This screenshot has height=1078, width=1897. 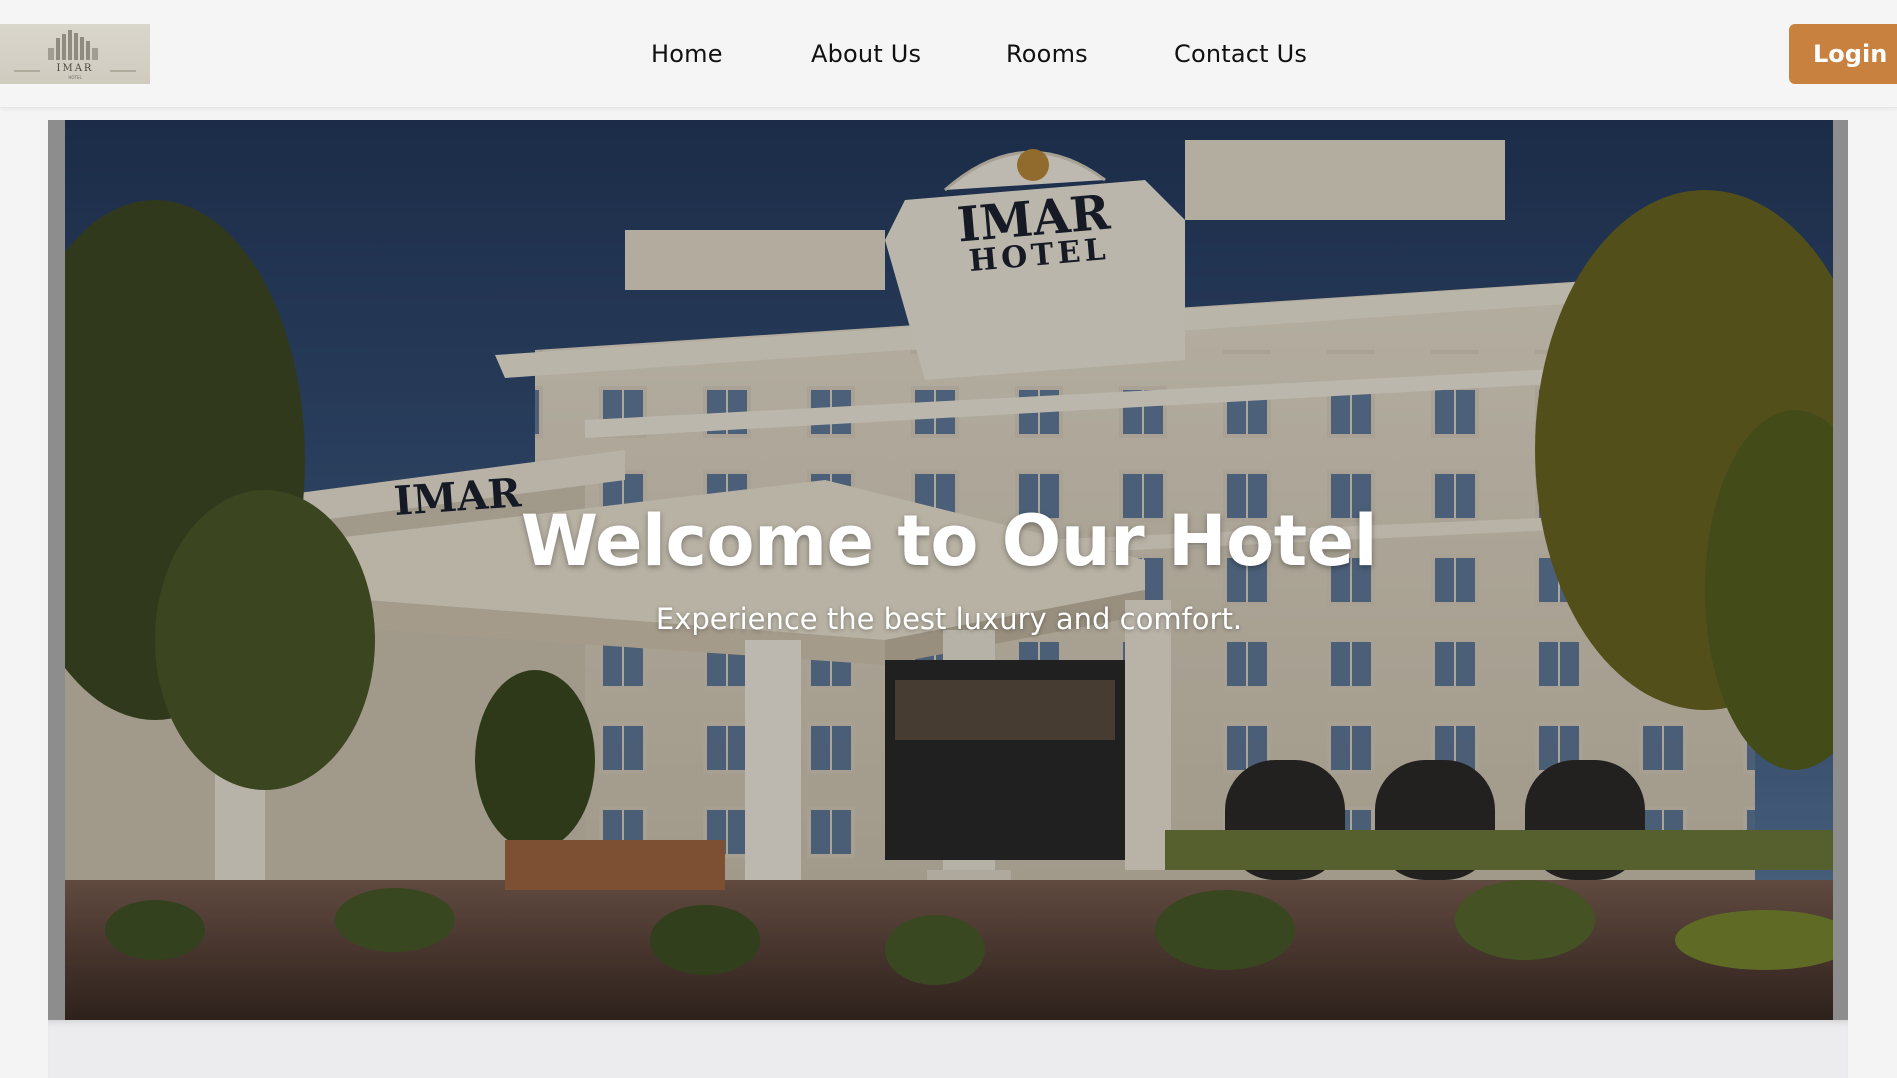 What do you see at coordinates (687, 54) in the screenshot?
I see `nav-home: Home` at bounding box center [687, 54].